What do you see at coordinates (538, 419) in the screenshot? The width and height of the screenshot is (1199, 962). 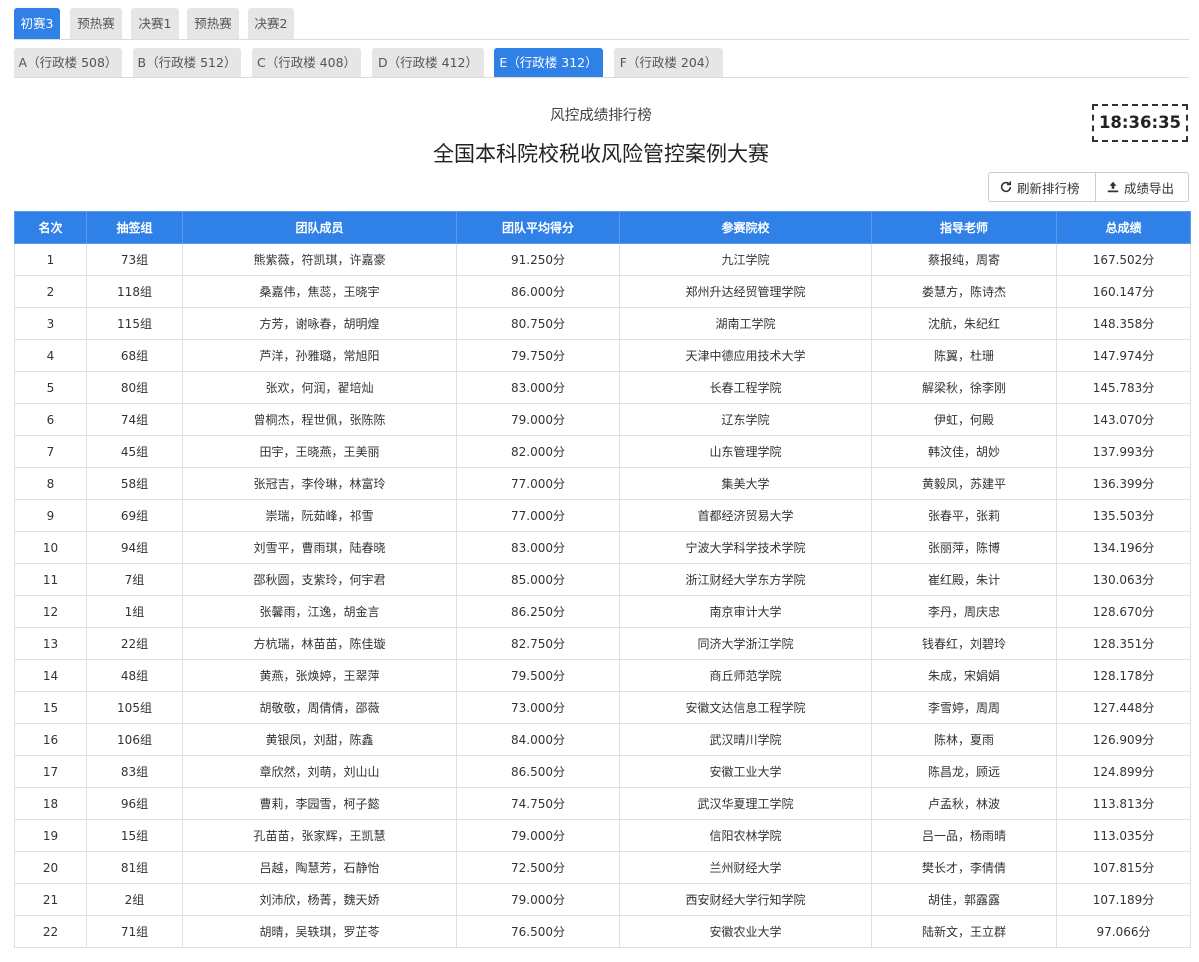 I see `cell-avg-score: 79.000分` at bounding box center [538, 419].